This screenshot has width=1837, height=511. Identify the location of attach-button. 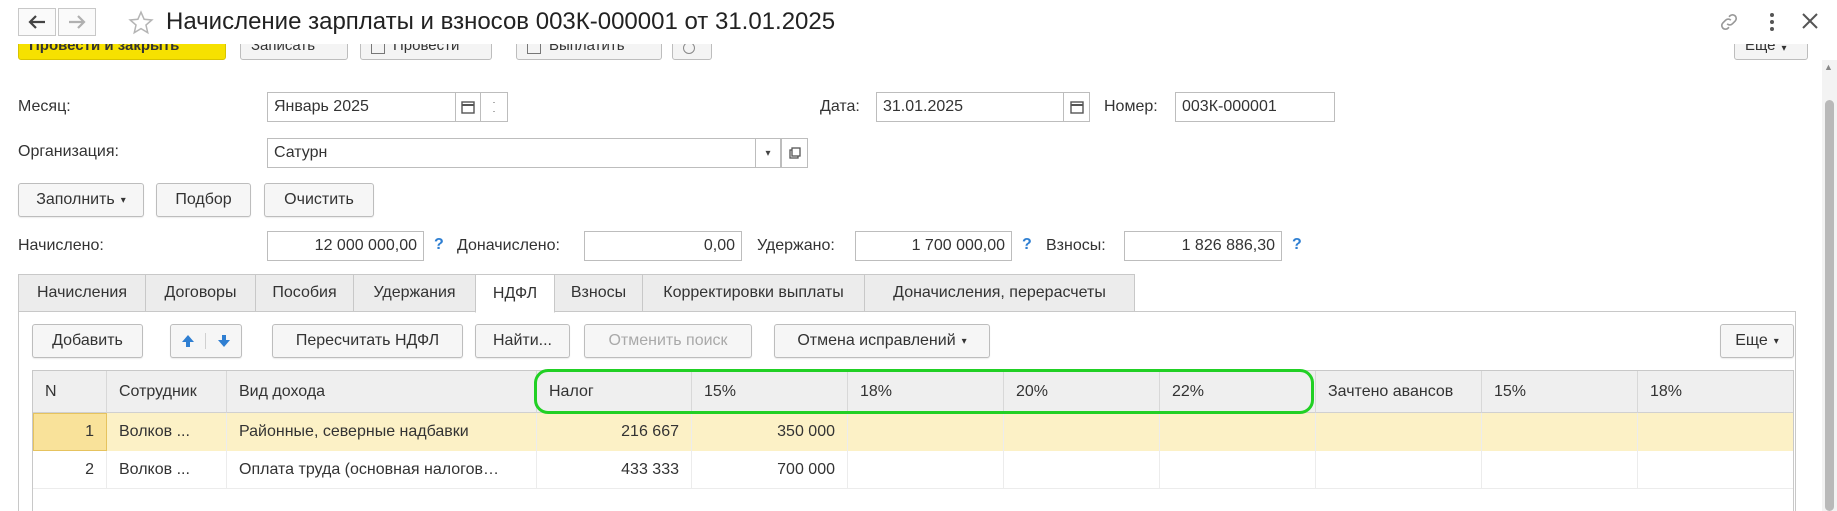
(692, 52).